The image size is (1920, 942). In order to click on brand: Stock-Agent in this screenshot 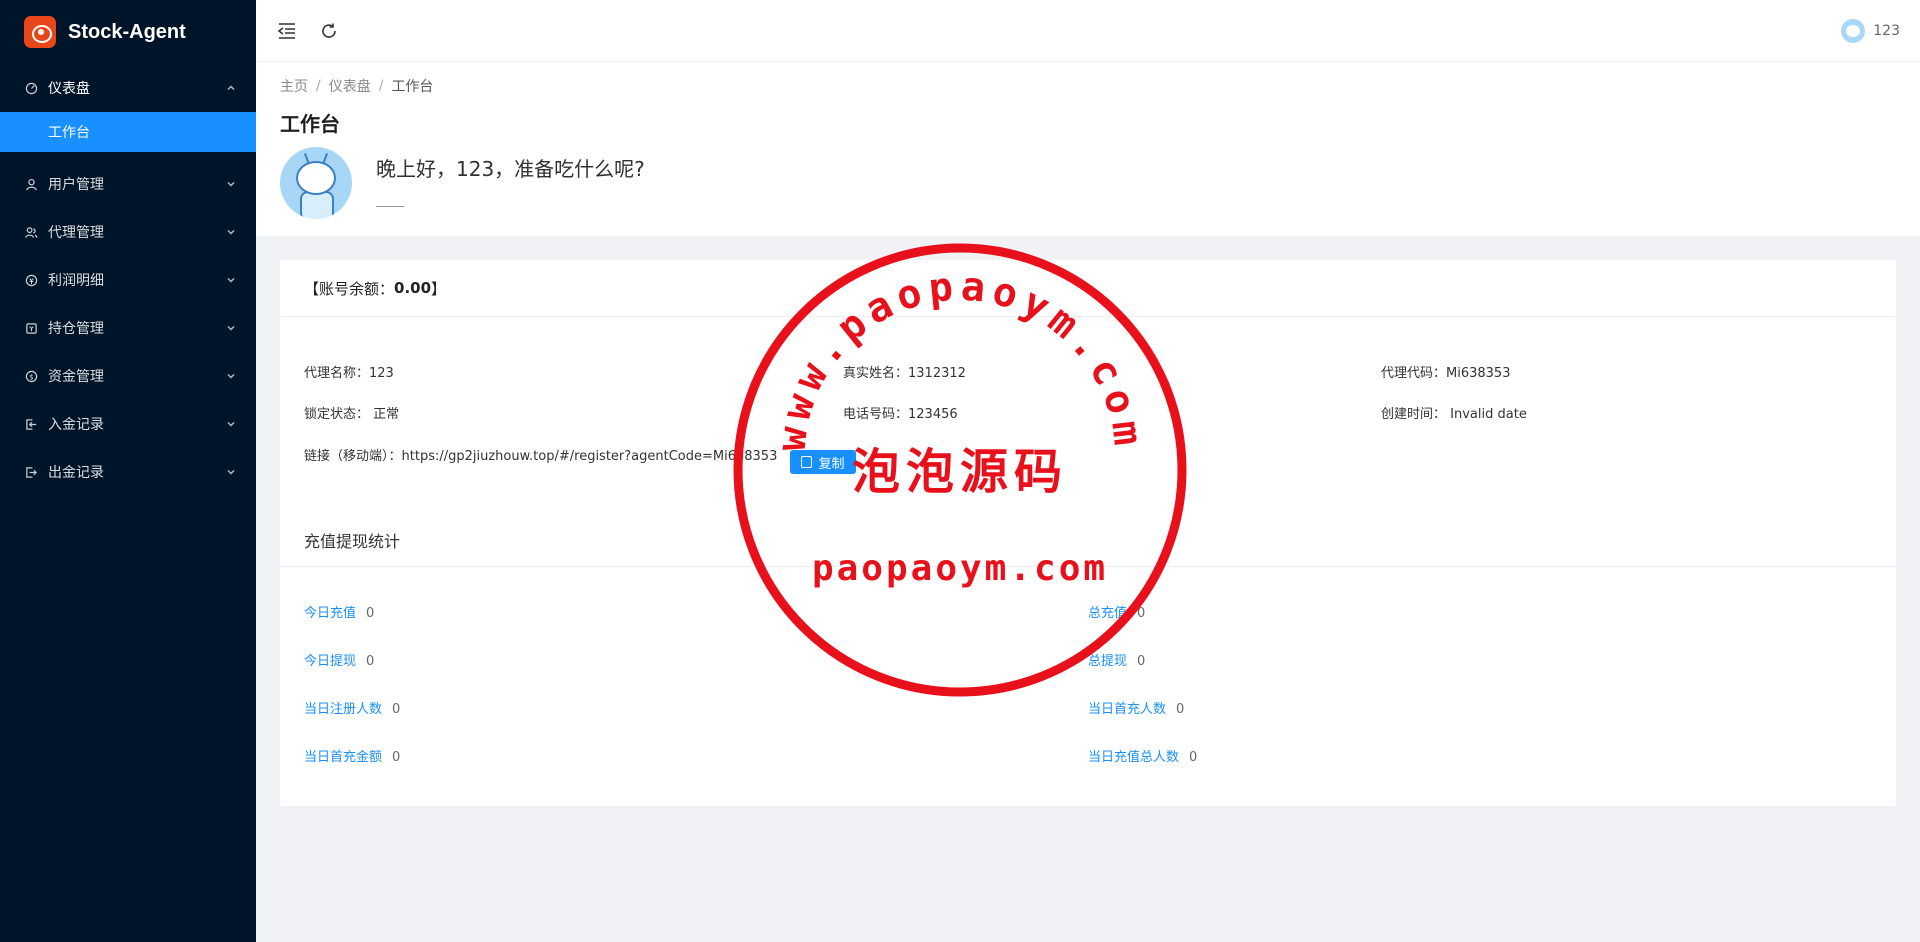, I will do `click(128, 32)`.